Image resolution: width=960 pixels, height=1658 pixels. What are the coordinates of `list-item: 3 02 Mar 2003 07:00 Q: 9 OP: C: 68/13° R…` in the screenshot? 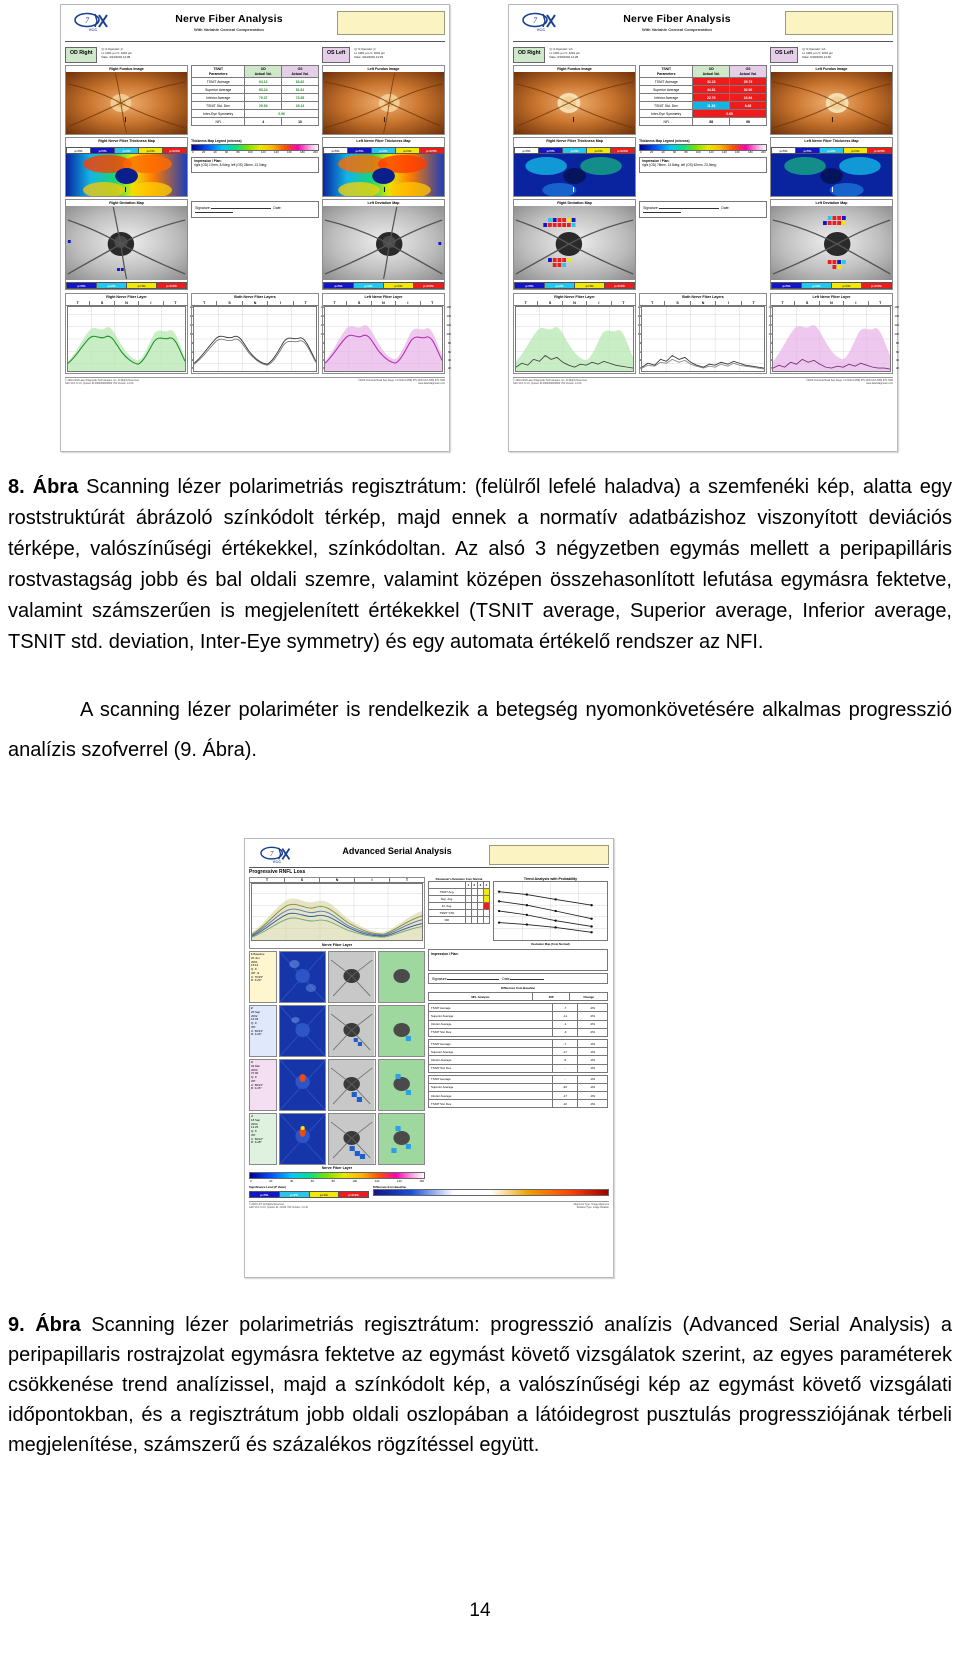 It's located at (337, 1085).